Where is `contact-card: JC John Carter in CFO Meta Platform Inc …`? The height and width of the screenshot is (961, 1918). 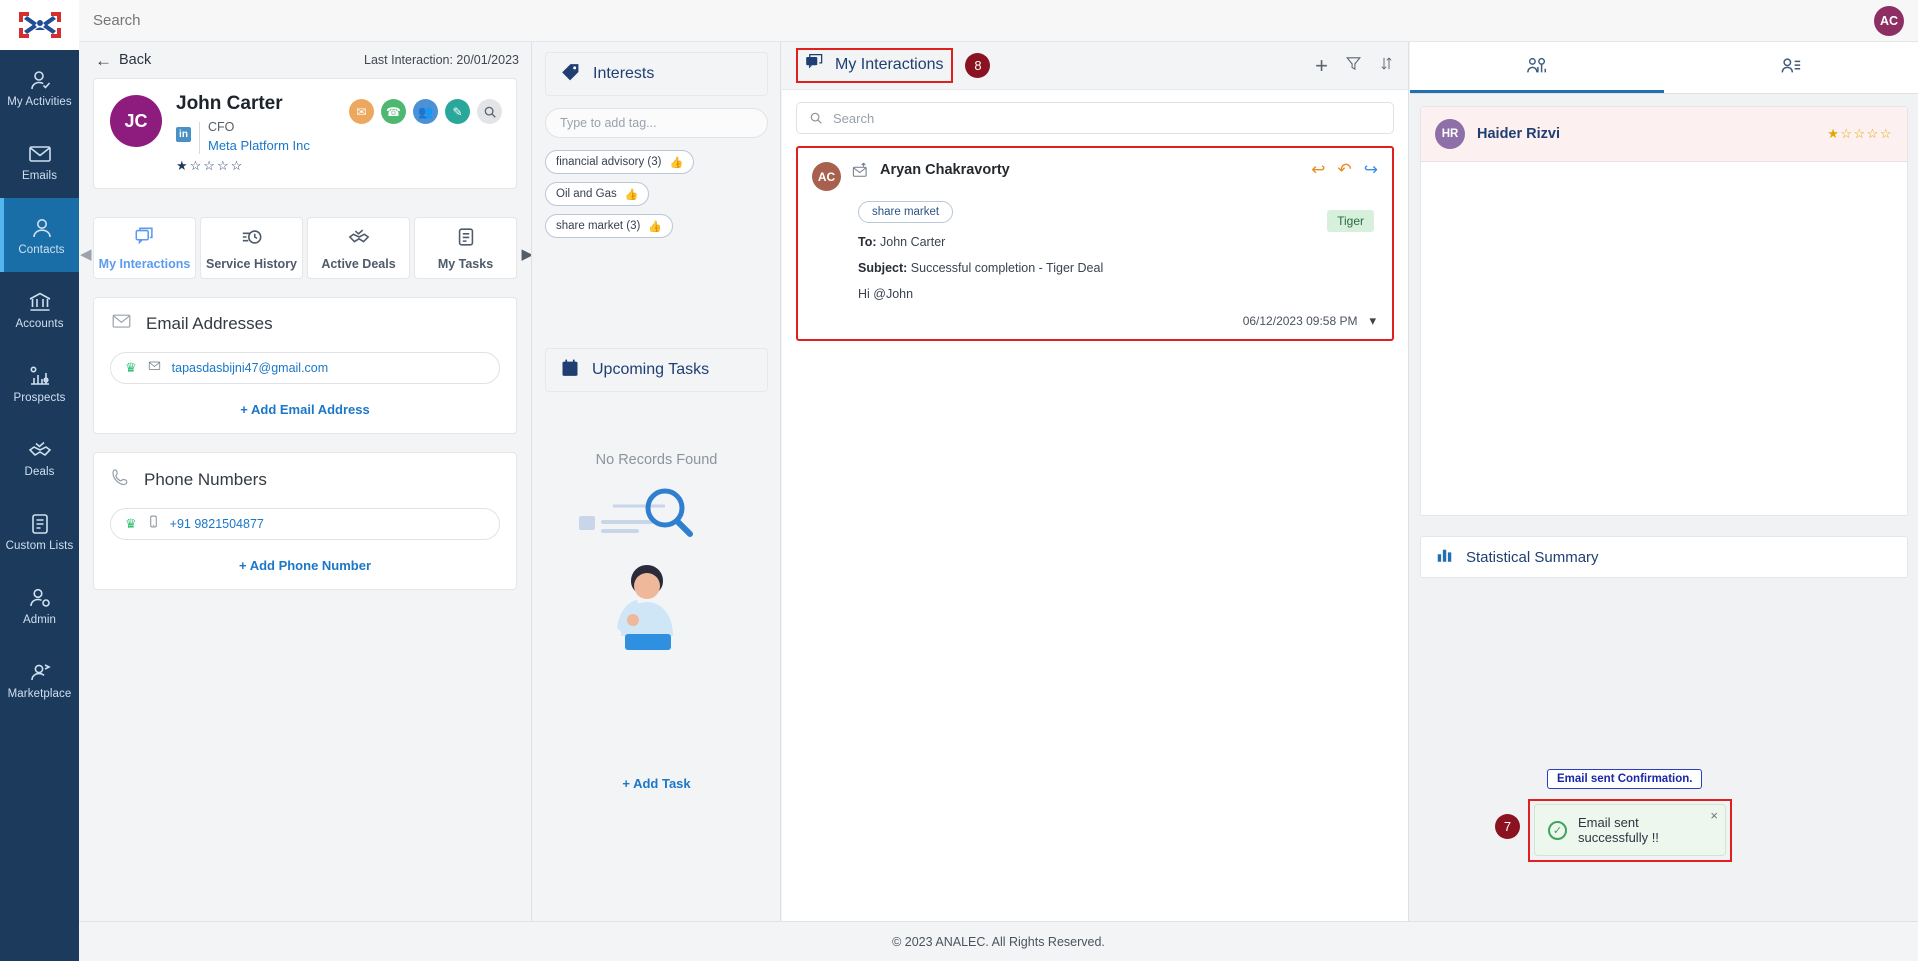 contact-card: JC John Carter in CFO Meta Platform Inc … is located at coordinates (305, 133).